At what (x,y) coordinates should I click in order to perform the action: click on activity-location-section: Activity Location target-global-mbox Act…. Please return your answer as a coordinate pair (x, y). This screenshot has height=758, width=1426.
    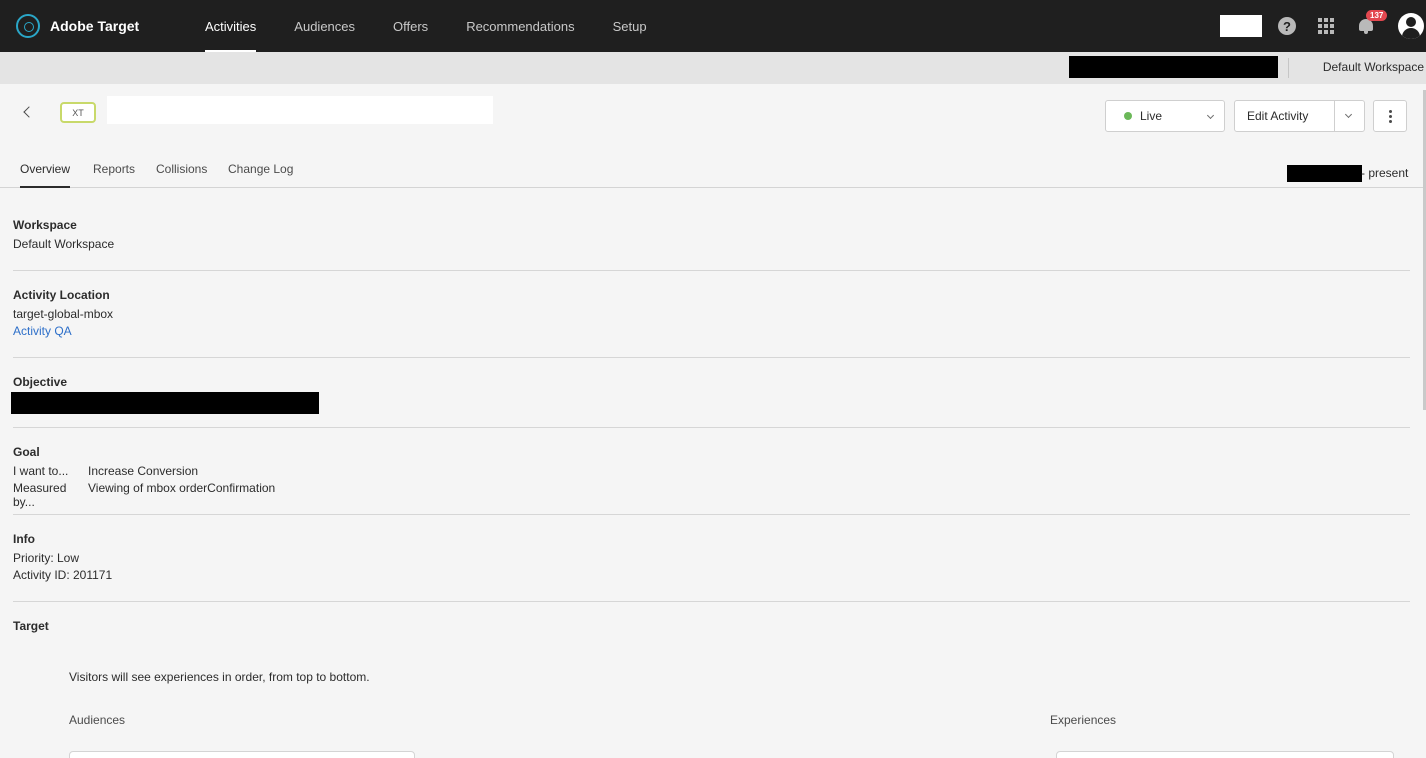
    Looking at the image, I should click on (711, 313).